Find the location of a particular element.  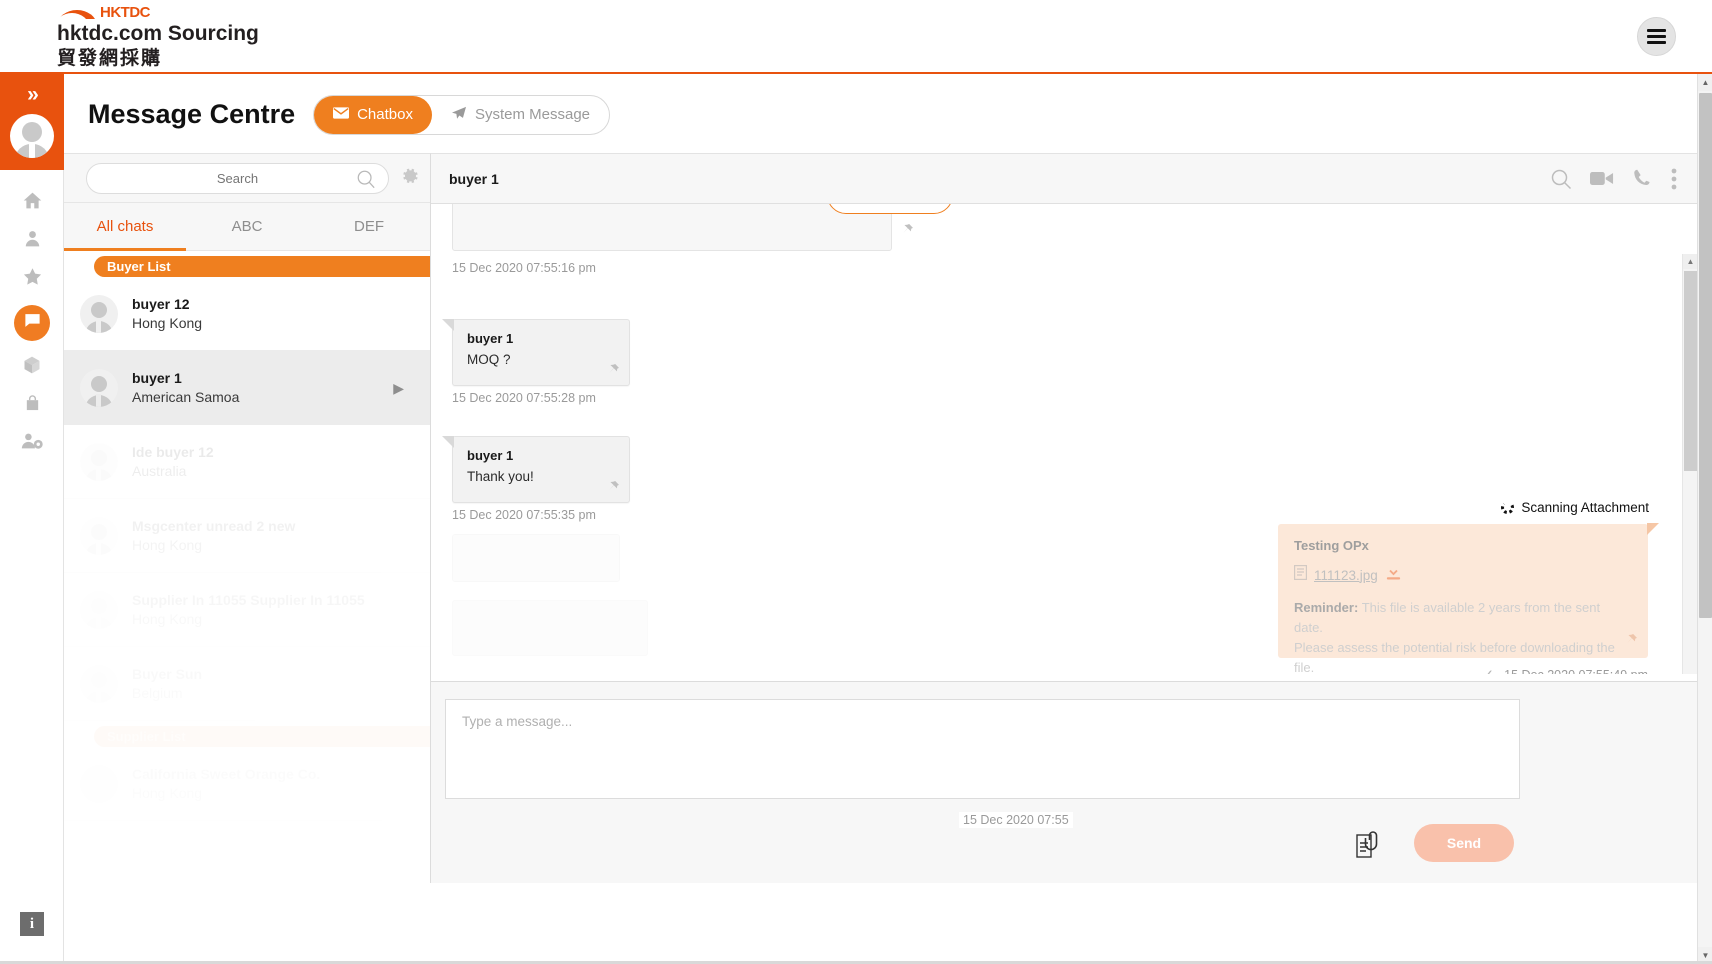

list-item-location: American Samoa is located at coordinates (186, 396).